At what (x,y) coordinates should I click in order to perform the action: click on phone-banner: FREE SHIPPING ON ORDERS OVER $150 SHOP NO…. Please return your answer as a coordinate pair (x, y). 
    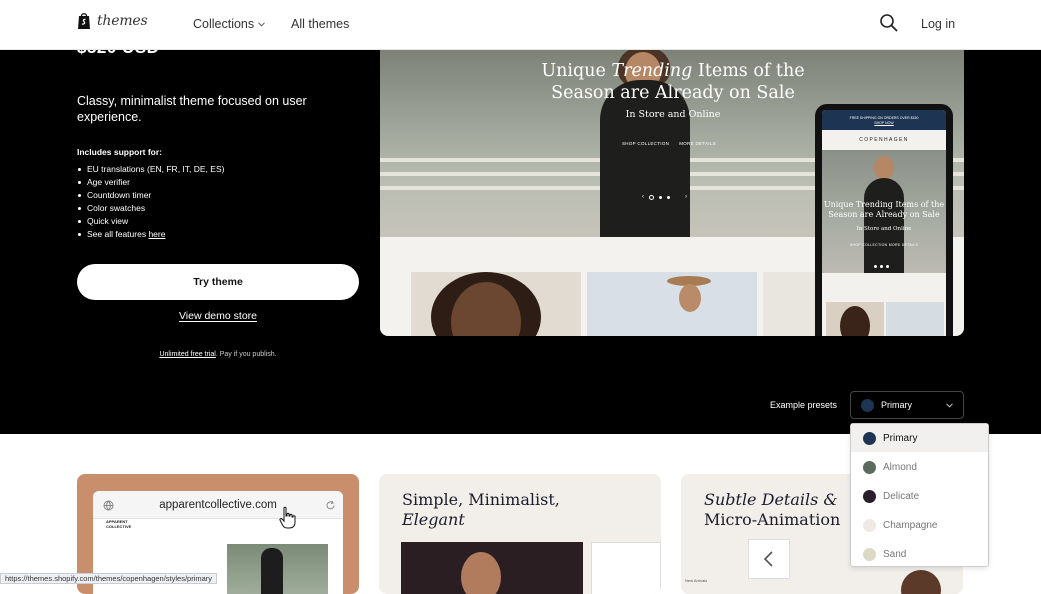
    Looking at the image, I should click on (884, 120).